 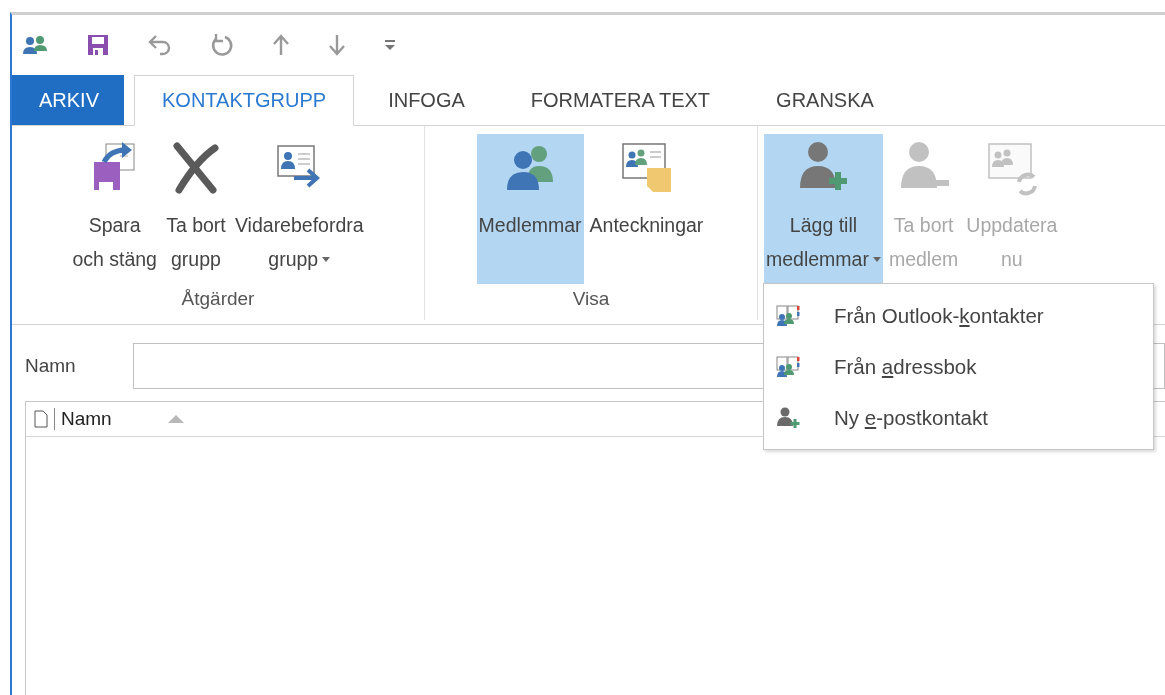 I want to click on column-title: Namn, so click(x=86, y=419).